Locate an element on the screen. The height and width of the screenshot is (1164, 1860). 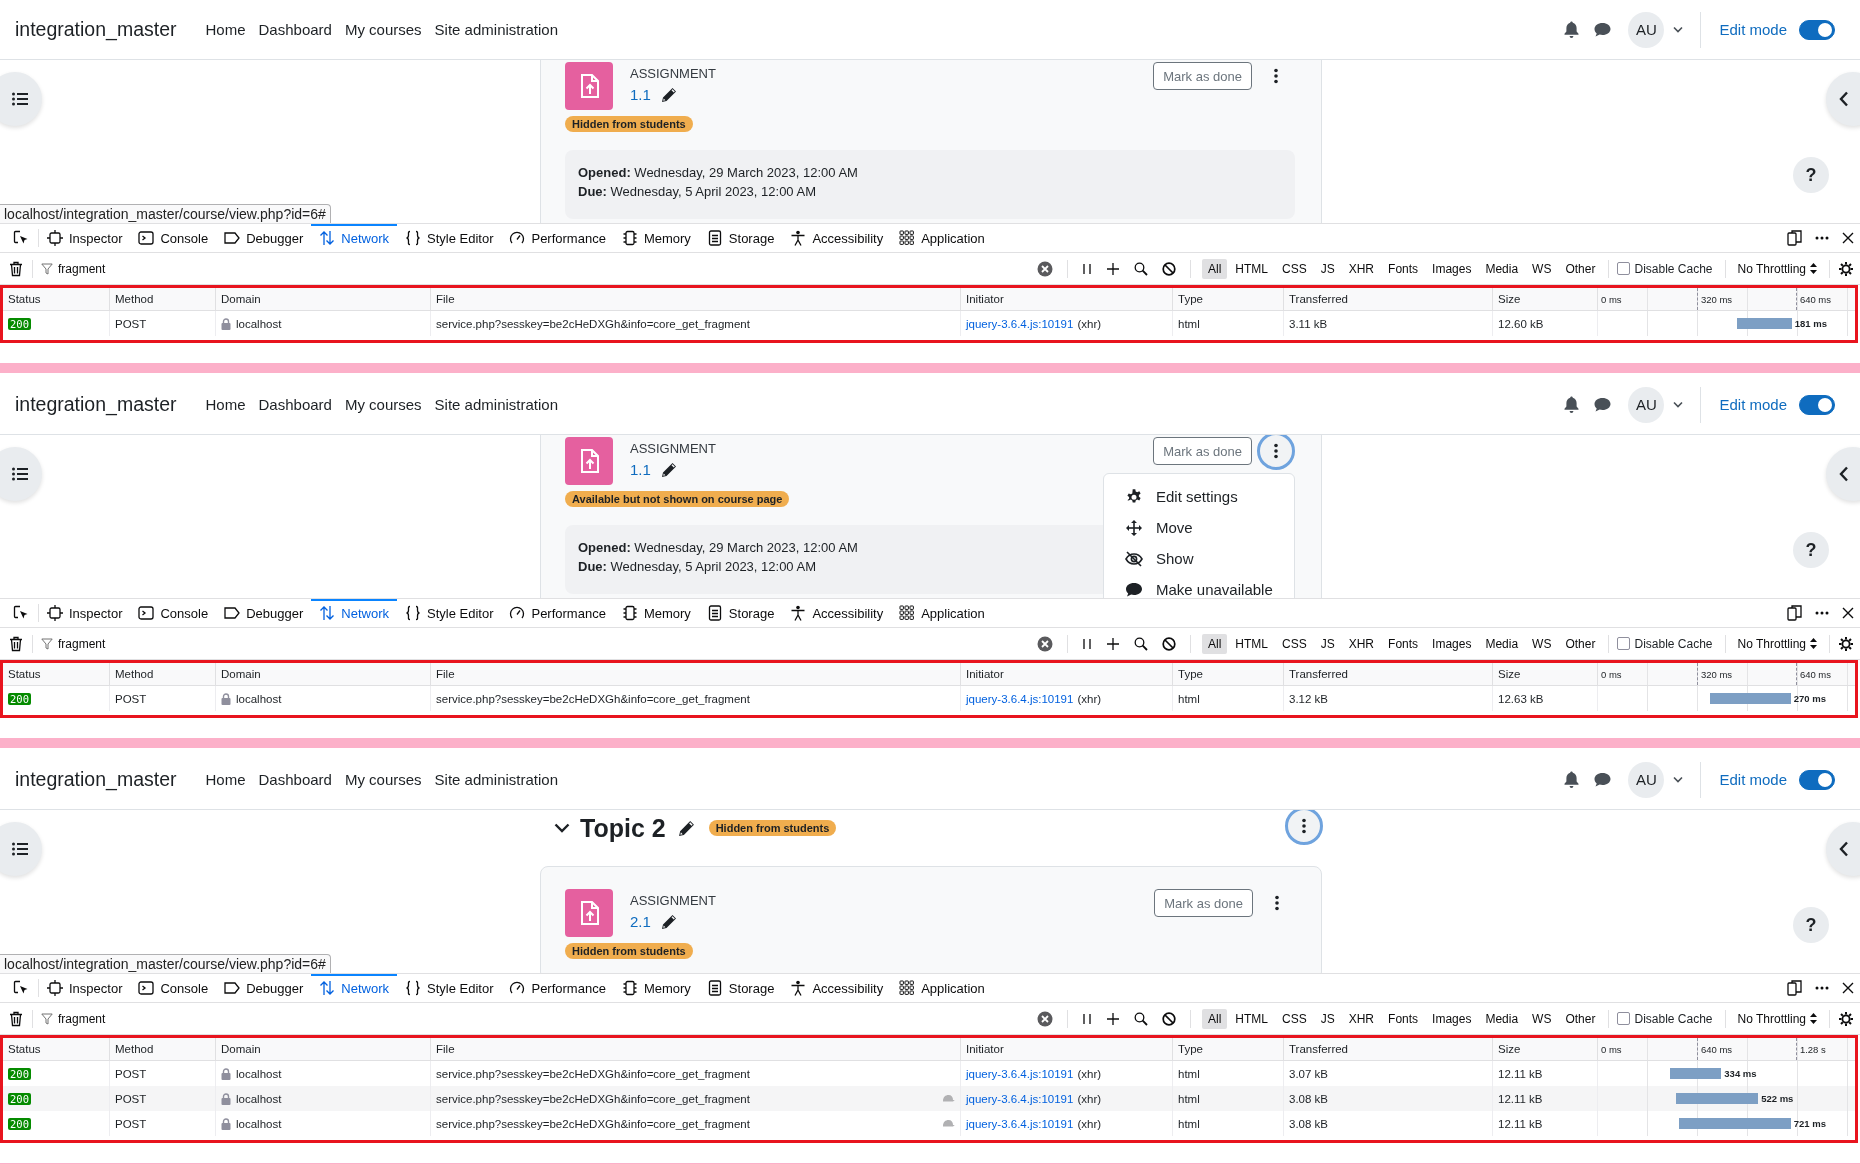
type-filter-button: XHR is located at coordinates (1361, 643).